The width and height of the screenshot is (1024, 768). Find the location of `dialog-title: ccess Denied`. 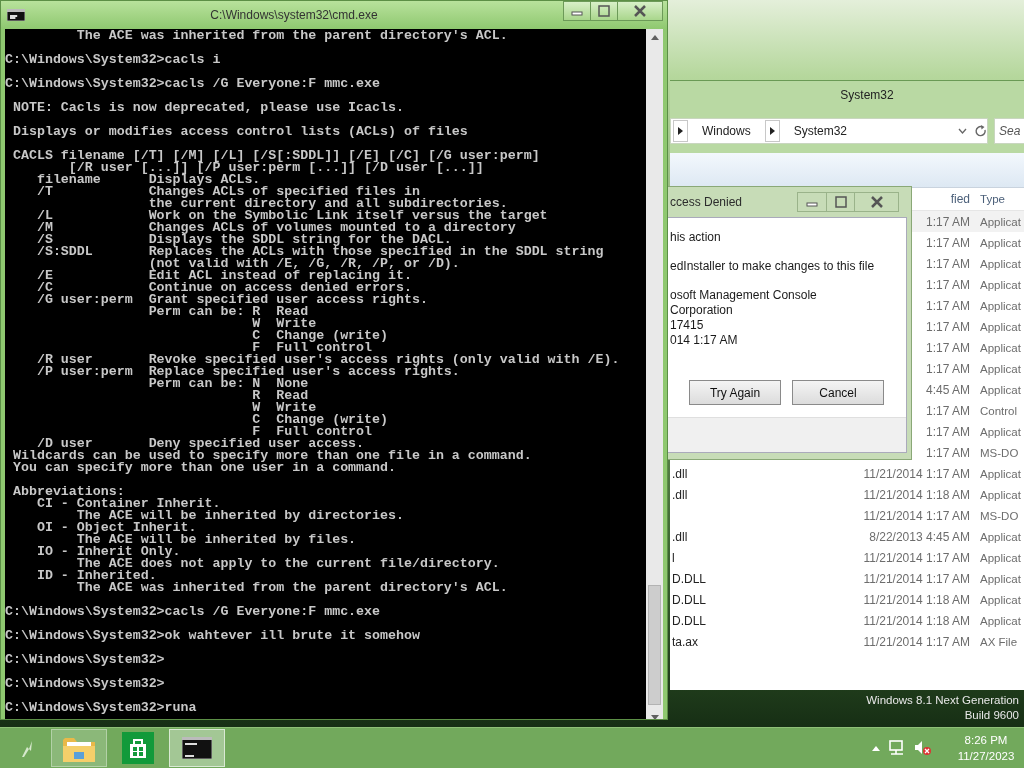

dialog-title: ccess Denied is located at coordinates (706, 202).